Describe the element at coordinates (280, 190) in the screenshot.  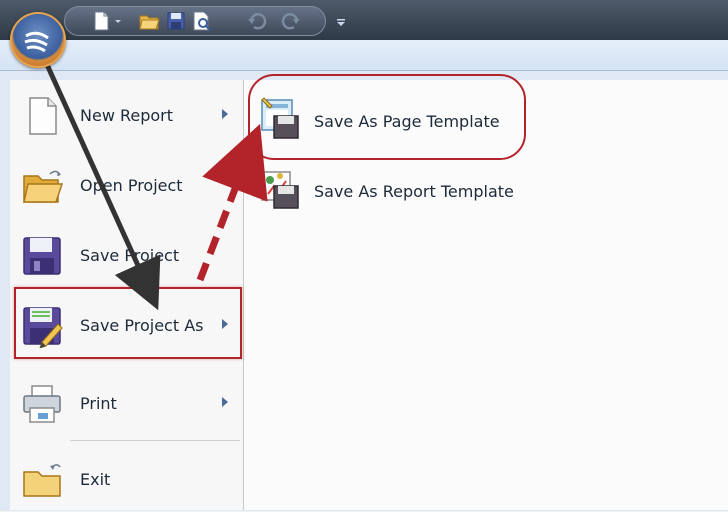
I see `report-template-icon` at that location.